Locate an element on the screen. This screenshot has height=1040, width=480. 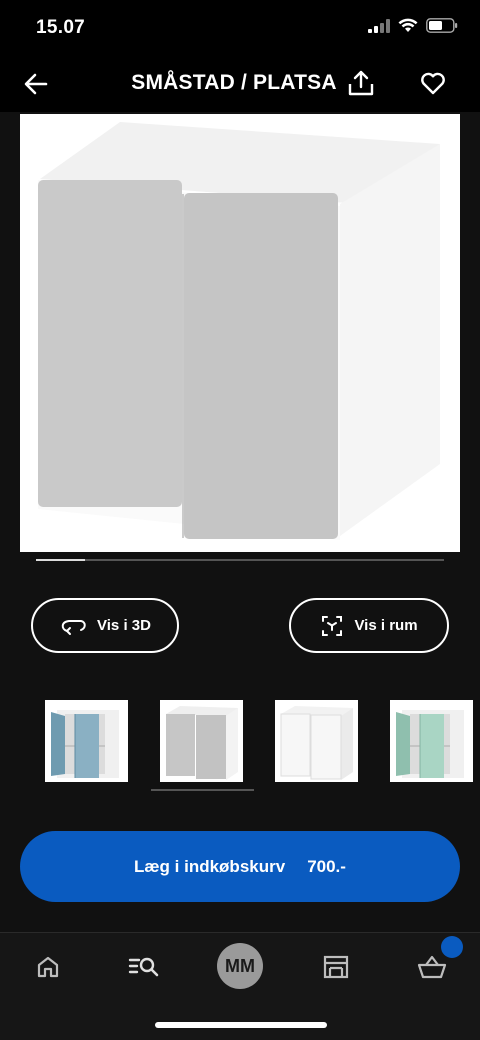
variant-thumb-blue is located at coordinates (86, 741).